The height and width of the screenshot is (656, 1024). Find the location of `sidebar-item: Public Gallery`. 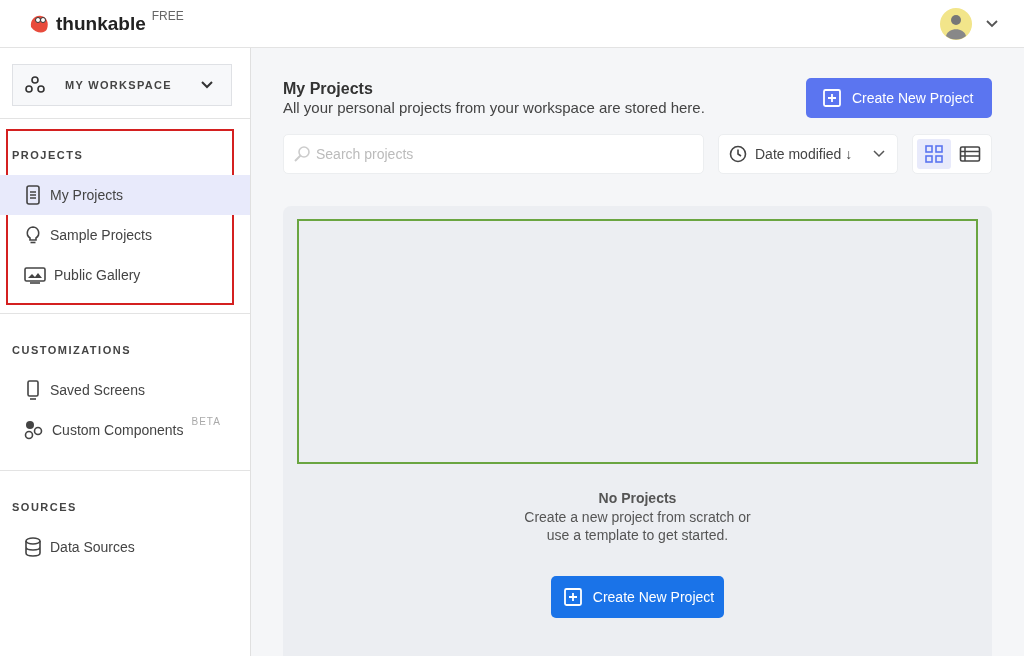

sidebar-item: Public Gallery is located at coordinates (125, 275).